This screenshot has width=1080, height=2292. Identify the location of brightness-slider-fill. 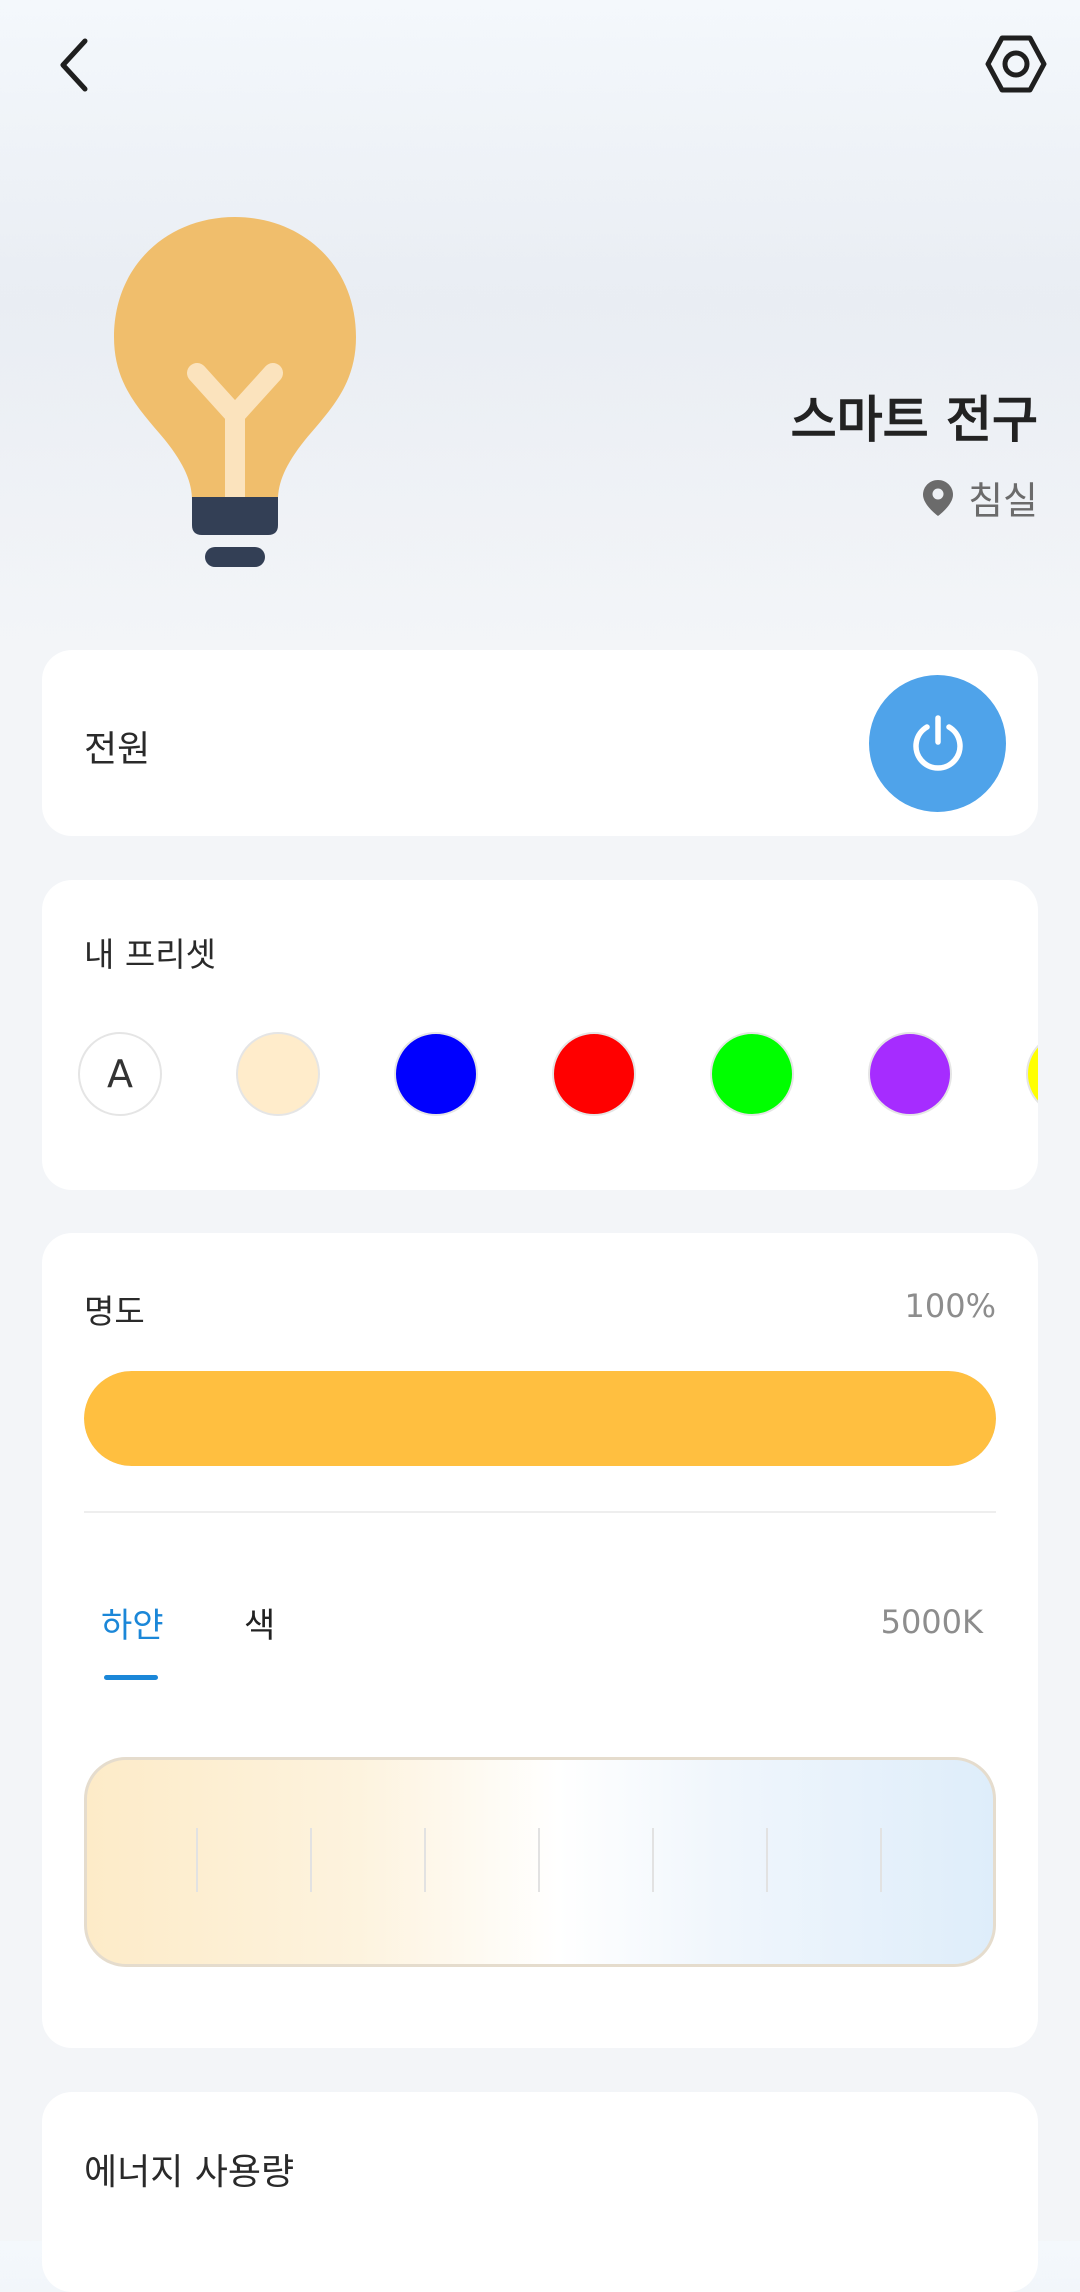
(540, 1418).